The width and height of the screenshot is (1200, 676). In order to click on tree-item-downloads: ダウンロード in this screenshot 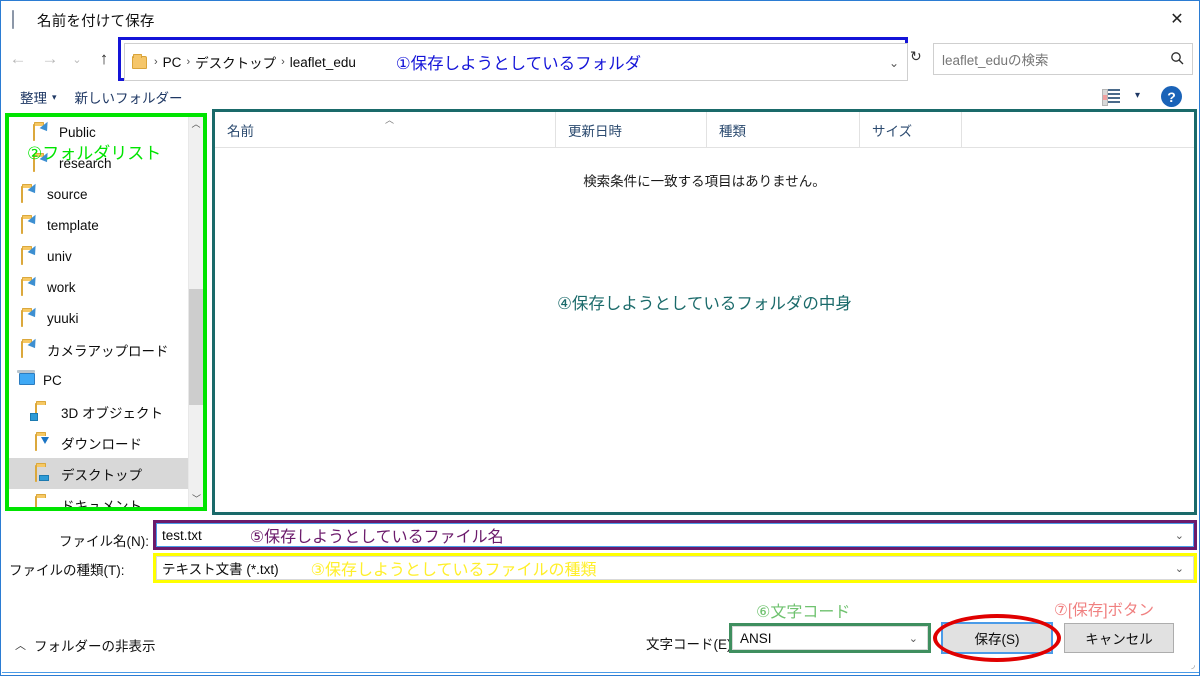, I will do `click(106, 442)`.